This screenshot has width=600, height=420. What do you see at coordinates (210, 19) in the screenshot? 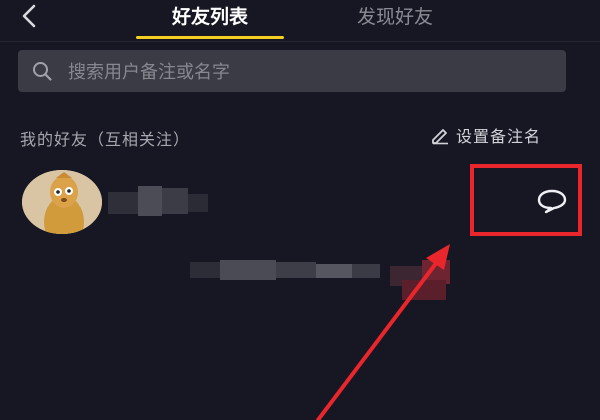
I see `tab-friend-list: 好友列表` at bounding box center [210, 19].